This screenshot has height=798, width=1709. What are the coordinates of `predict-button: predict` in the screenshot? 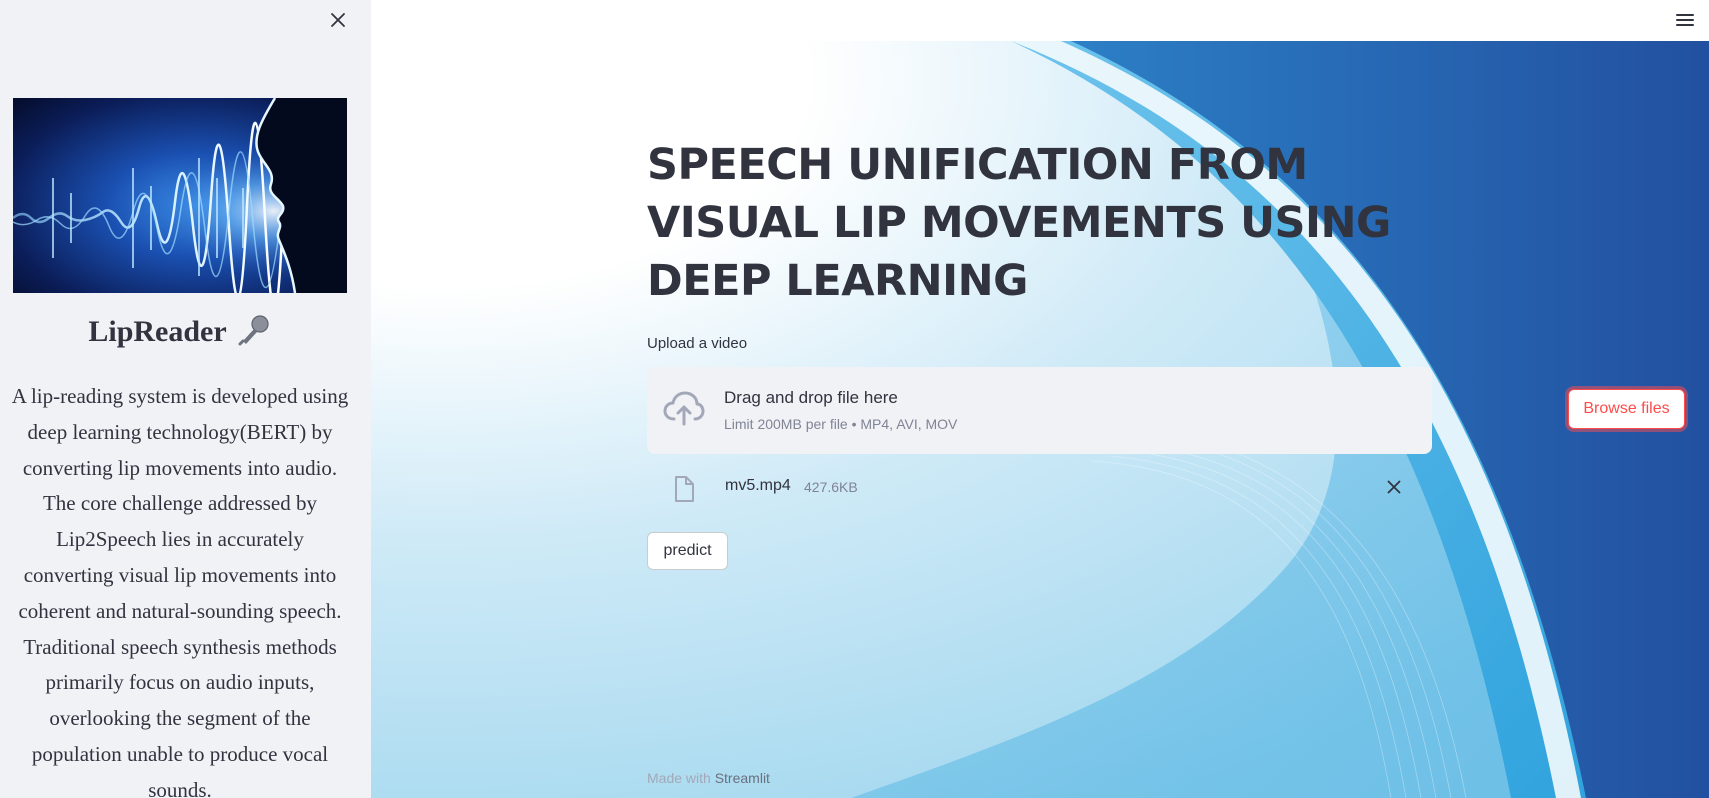 It's located at (687, 551).